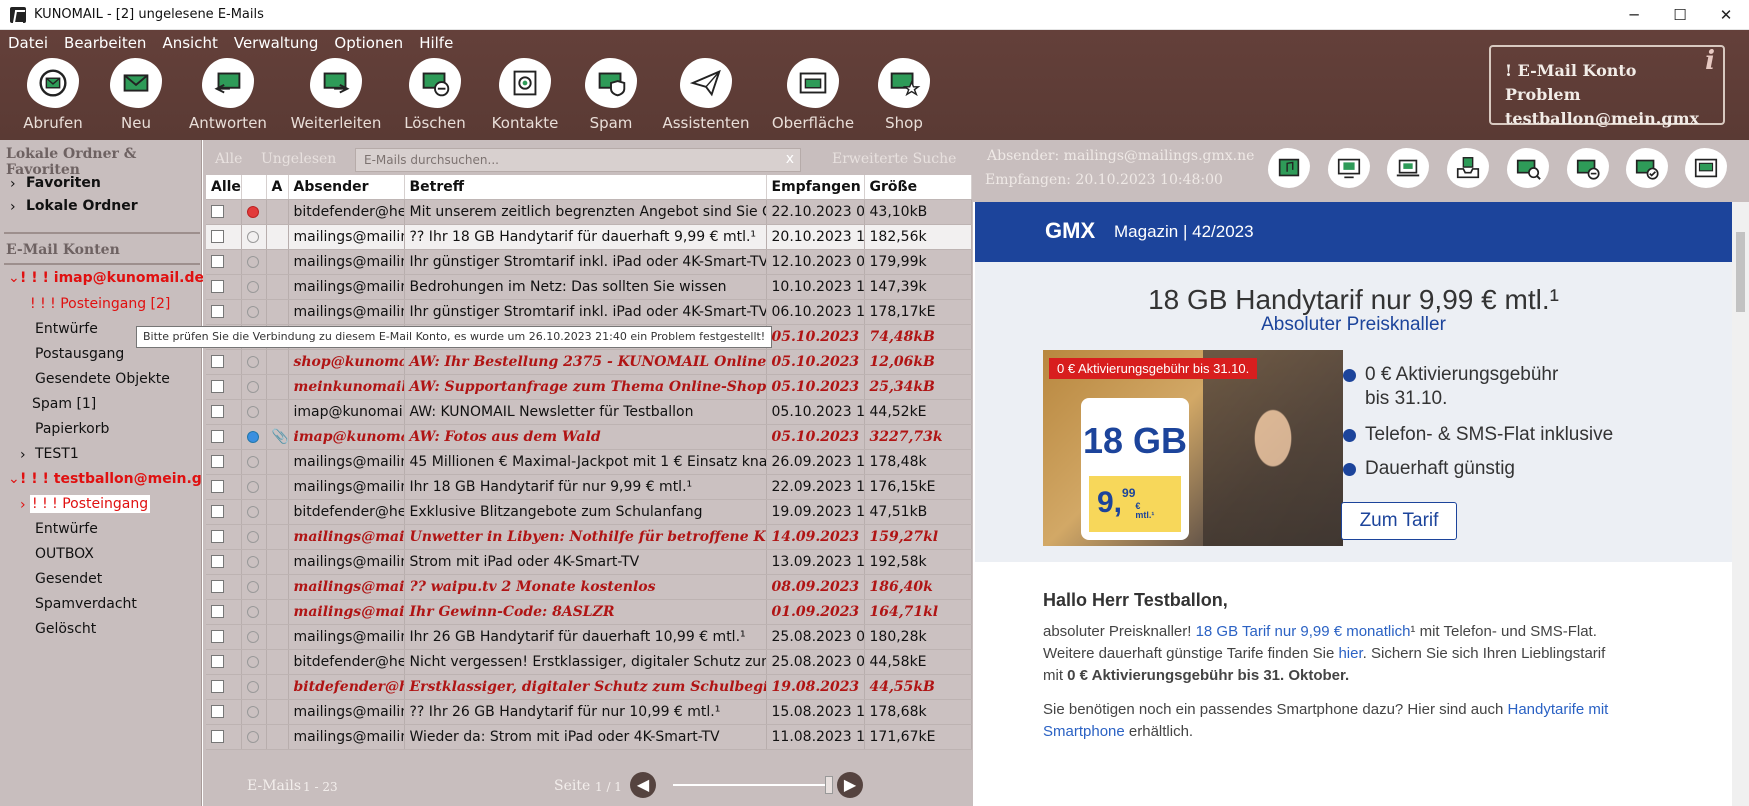 The image size is (1749, 806). Describe the element at coordinates (189, 45) in the screenshot. I see `menu-ansicht: Ansicht` at that location.